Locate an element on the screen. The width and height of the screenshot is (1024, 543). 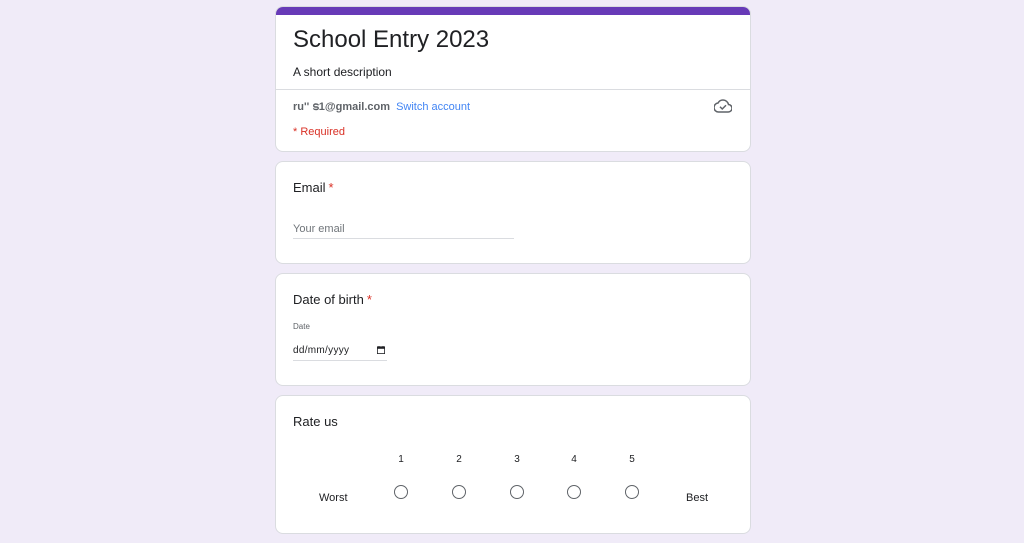
question-card-dob: Date of birth * Date dd/mm/yyyy is located at coordinates (513, 329).